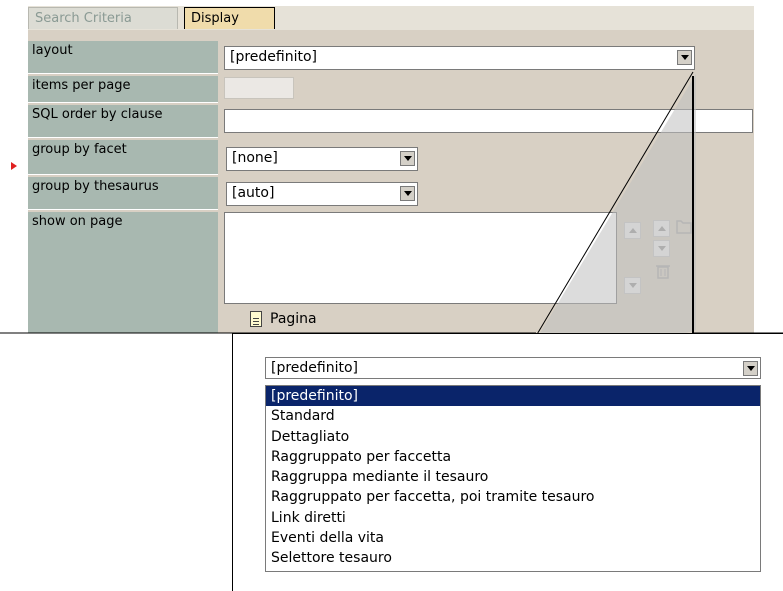 Image resolution: width=783 pixels, height=591 pixels. What do you see at coordinates (632, 230) in the screenshot?
I see `arrow-up-icon` at bounding box center [632, 230].